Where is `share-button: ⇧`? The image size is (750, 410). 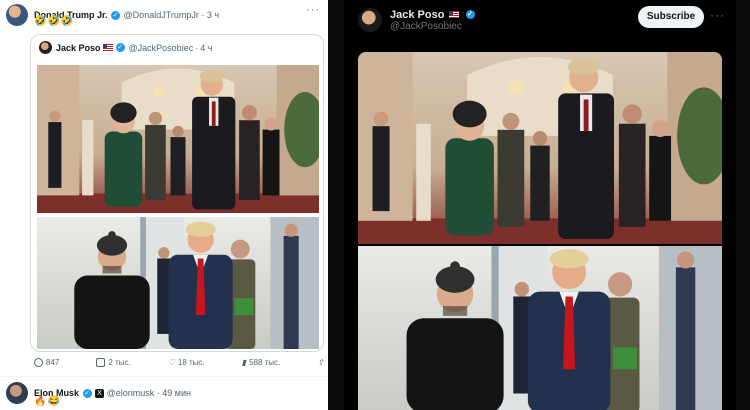
share-button: ⇧ is located at coordinates (320, 362).